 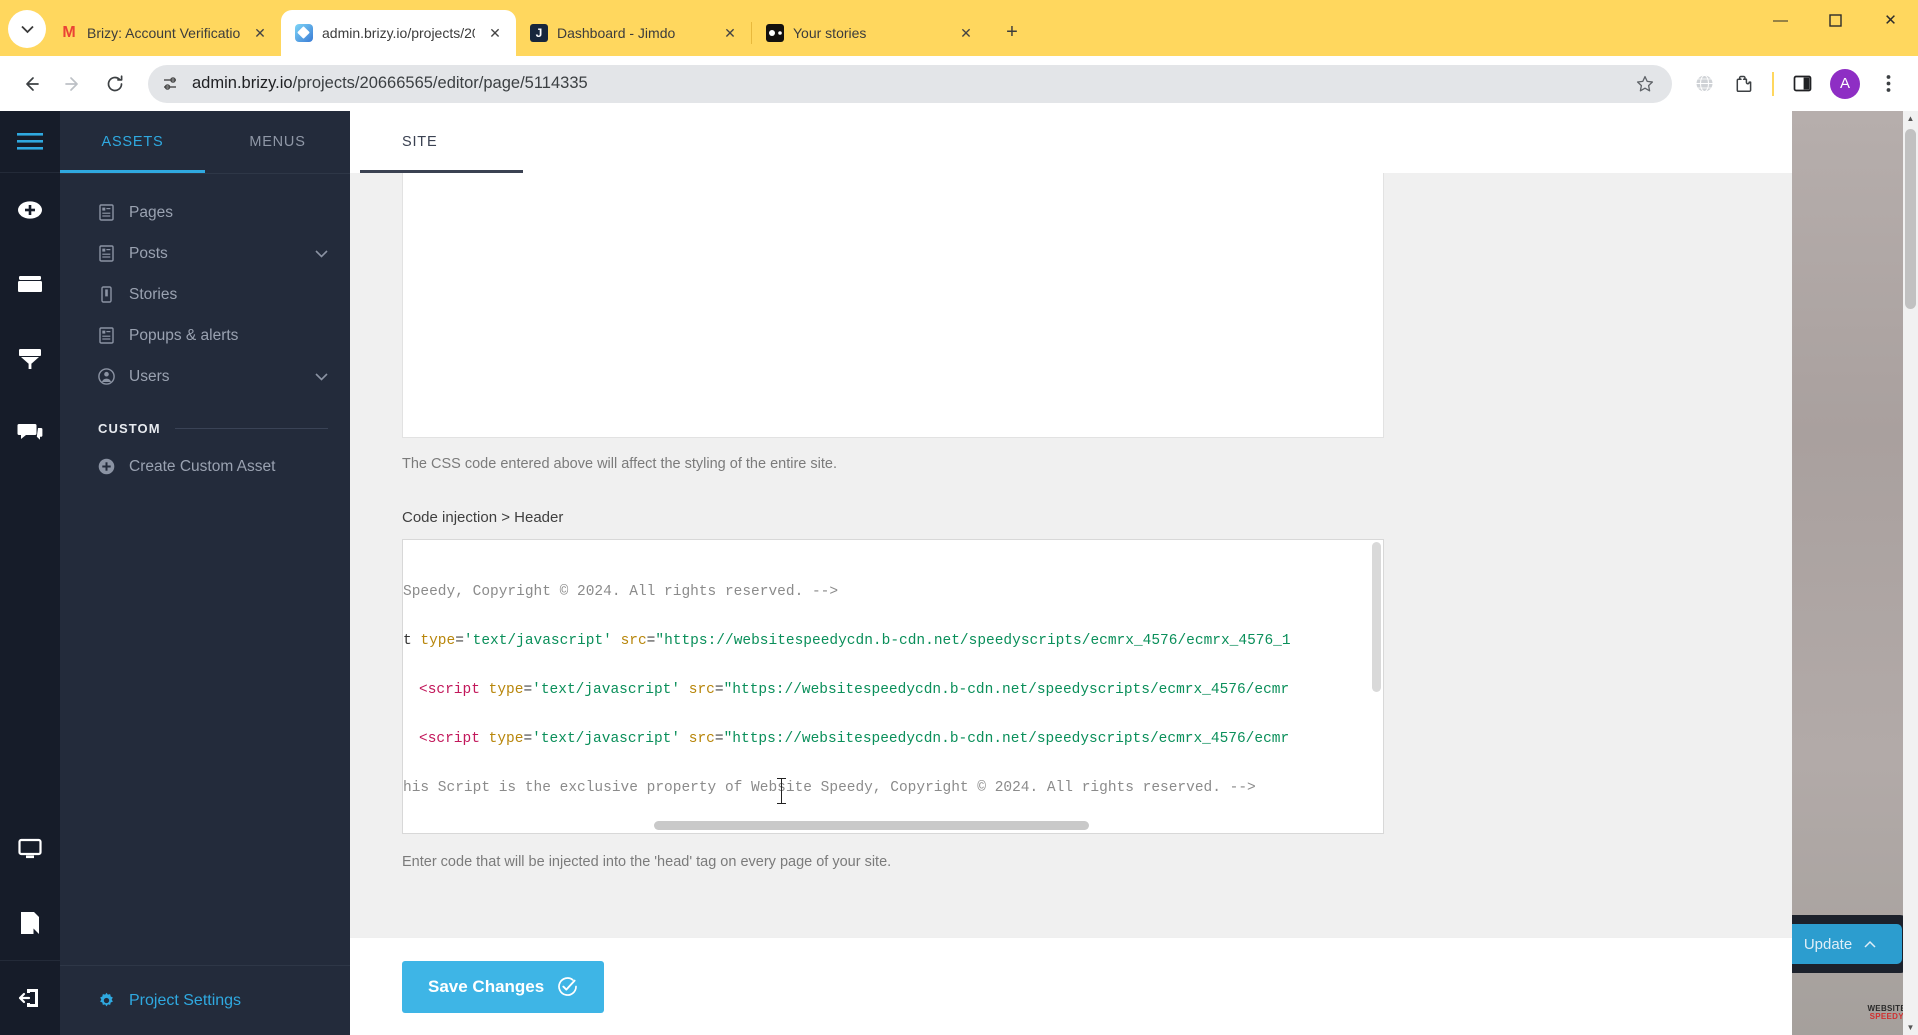 What do you see at coordinates (205, 253) in the screenshot?
I see `sidebar-item-posts: Posts` at bounding box center [205, 253].